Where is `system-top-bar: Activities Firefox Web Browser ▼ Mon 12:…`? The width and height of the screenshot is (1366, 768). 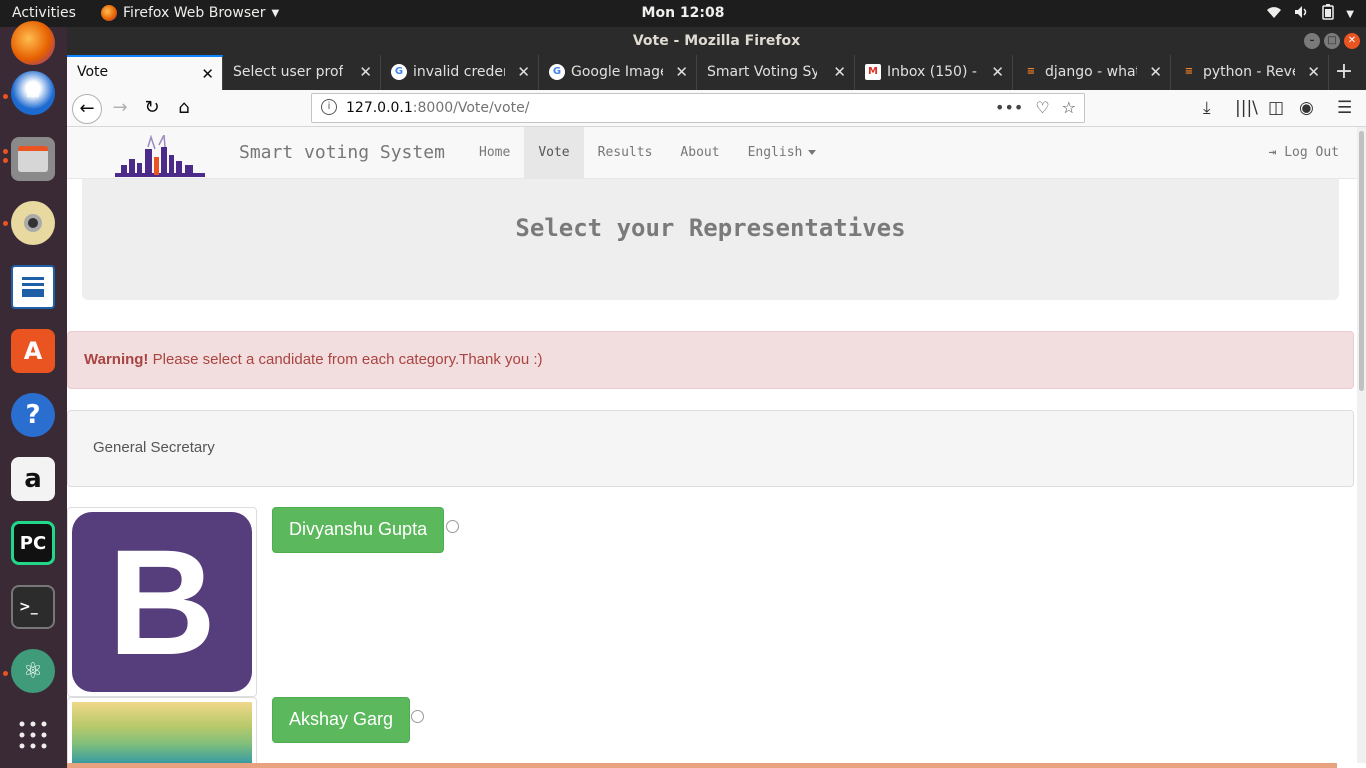 system-top-bar: Activities Firefox Web Browser ▼ Mon 12:… is located at coordinates (683, 13).